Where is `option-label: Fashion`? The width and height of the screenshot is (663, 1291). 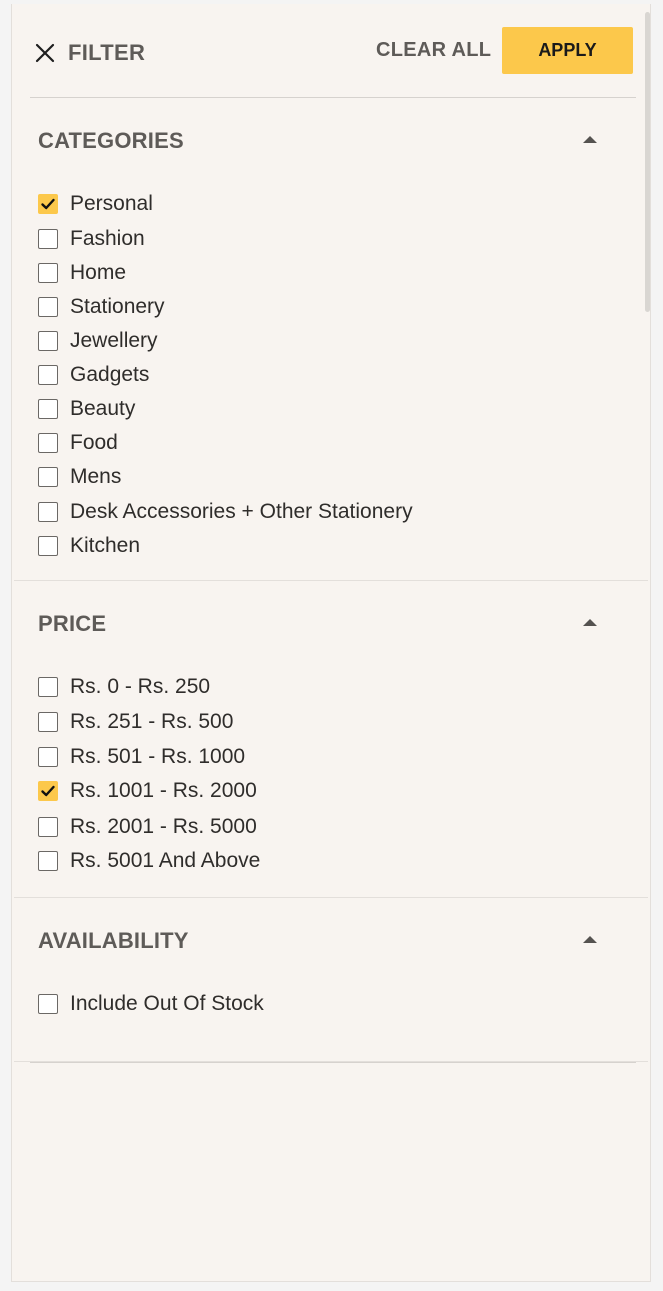
option-label: Fashion is located at coordinates (107, 238).